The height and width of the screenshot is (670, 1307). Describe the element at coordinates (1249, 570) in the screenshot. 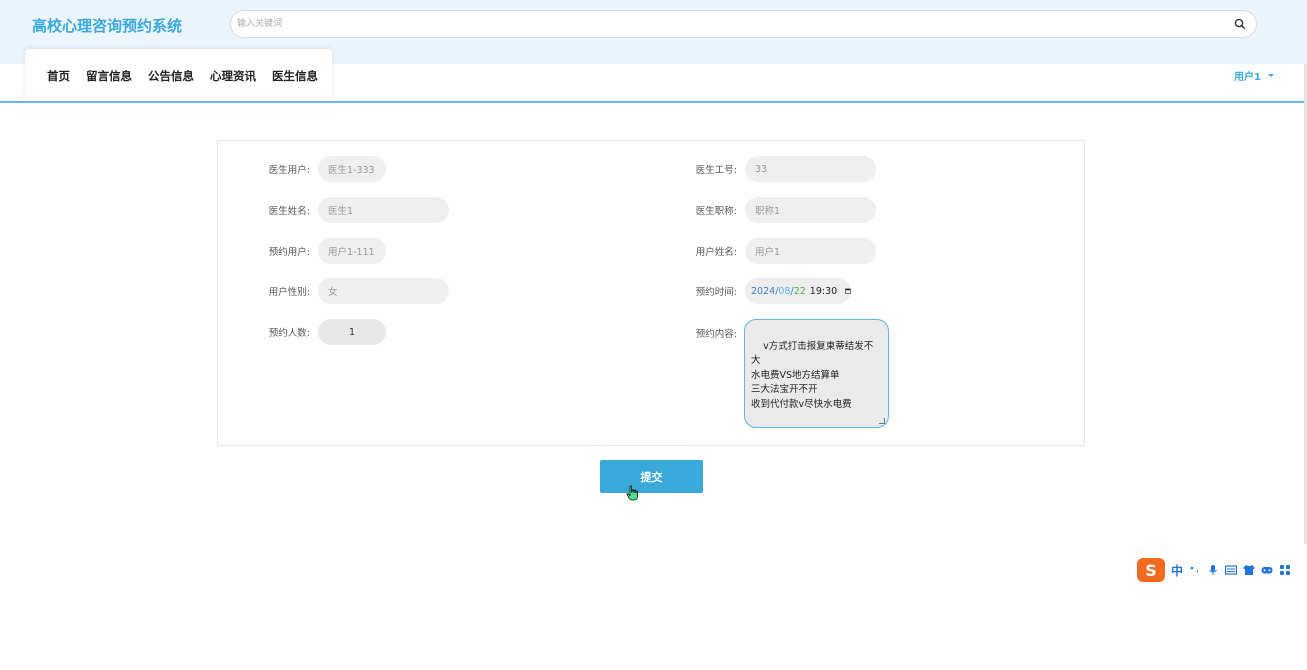

I see `skin-shirt-icon` at that location.